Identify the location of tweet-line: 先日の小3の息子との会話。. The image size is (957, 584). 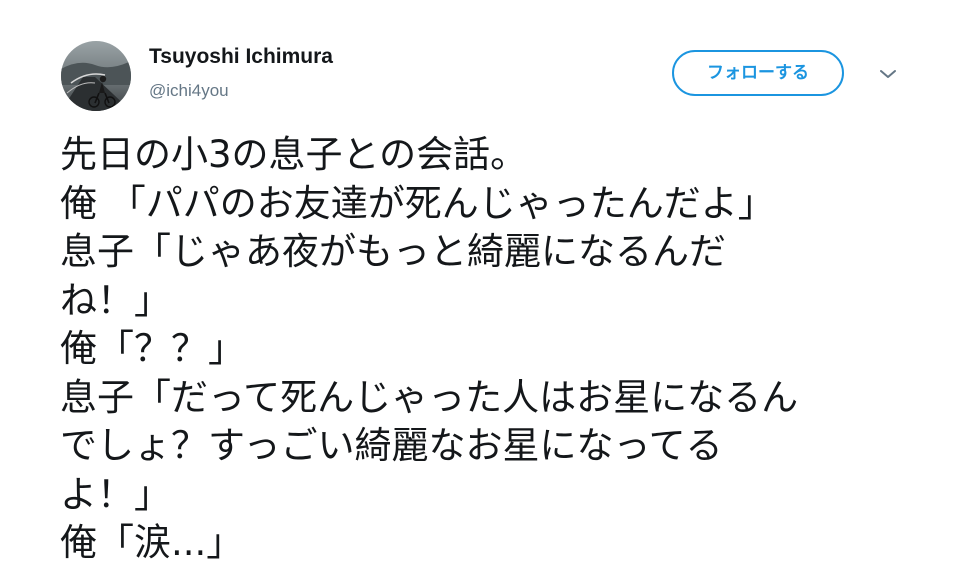
(294, 154).